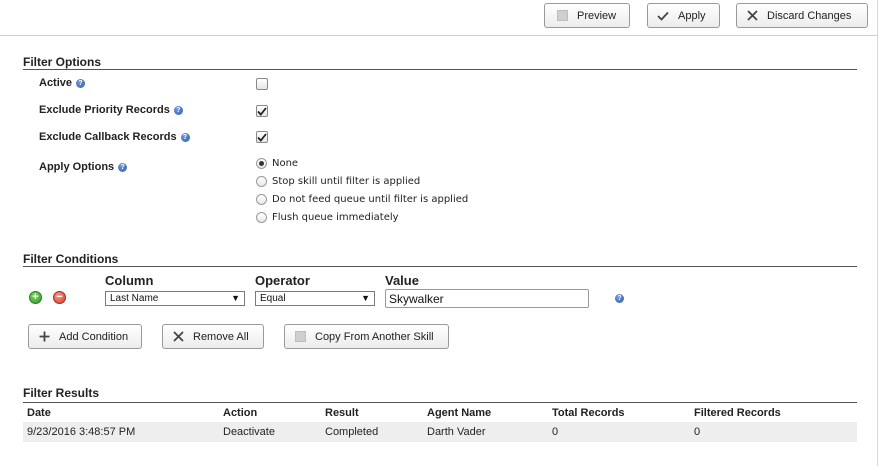 This screenshot has width=881, height=466. I want to click on exclude-callback-checkbox, so click(262, 137).